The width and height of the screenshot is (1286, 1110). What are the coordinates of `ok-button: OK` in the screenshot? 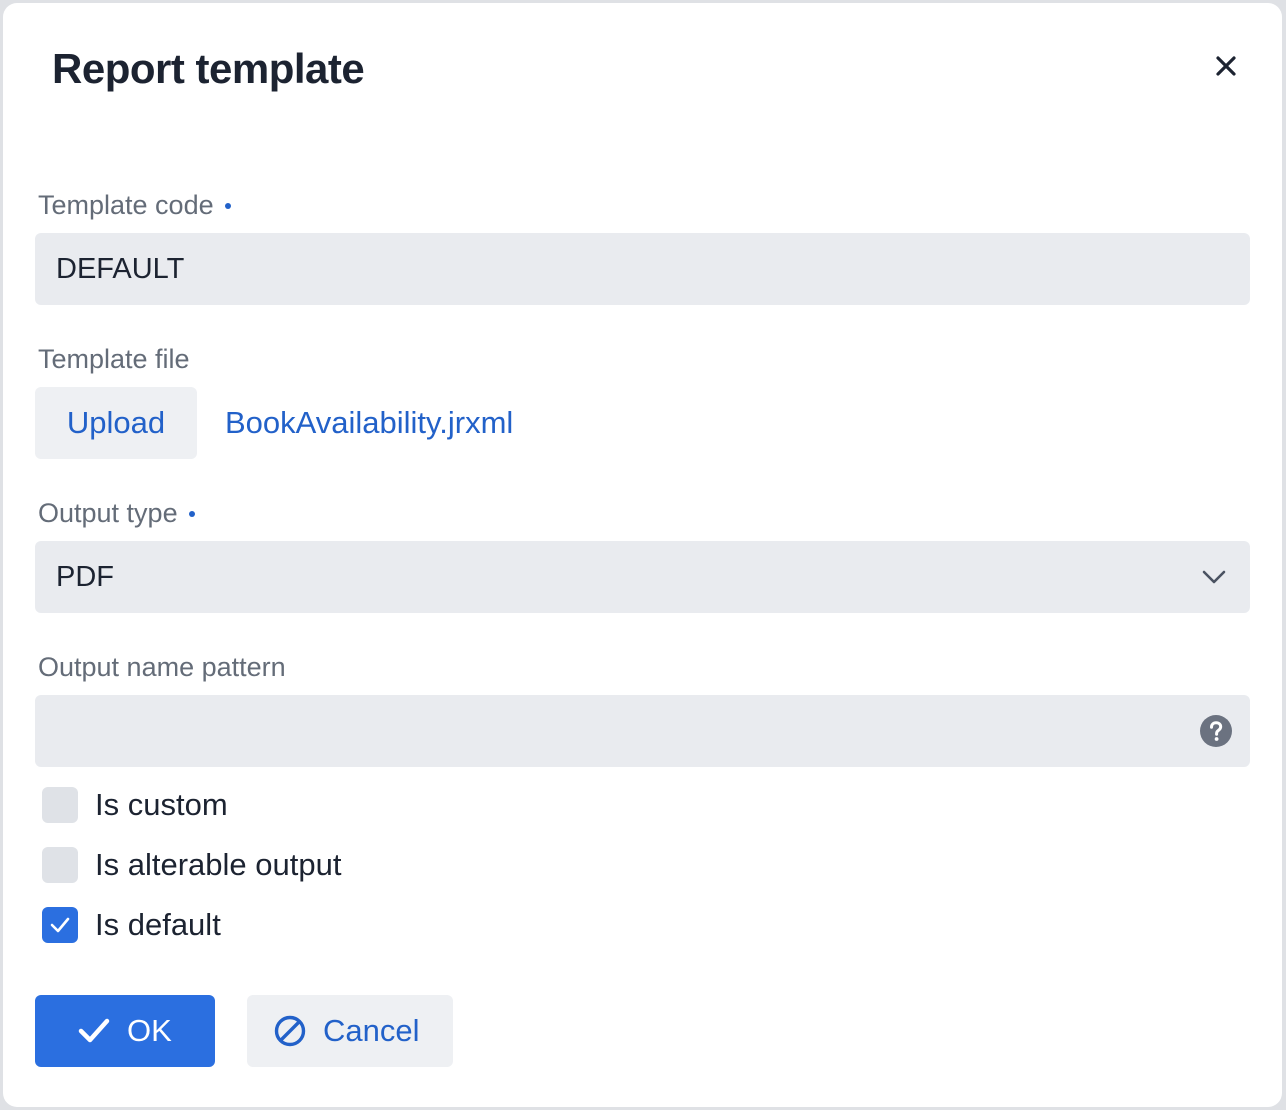 It's located at (125, 1031).